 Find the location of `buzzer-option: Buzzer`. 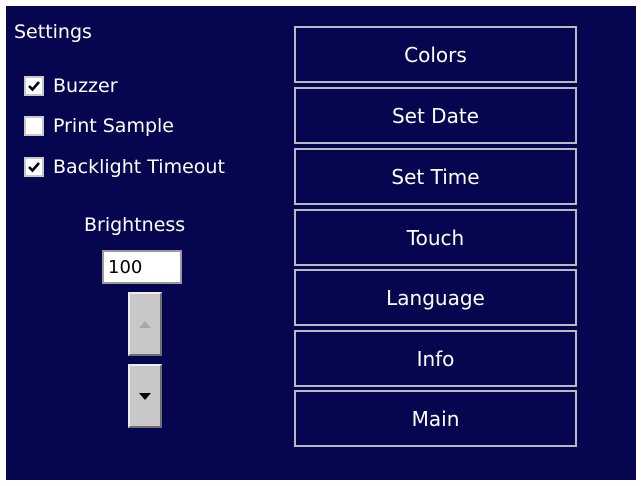

buzzer-option: Buzzer is located at coordinates (71, 86).